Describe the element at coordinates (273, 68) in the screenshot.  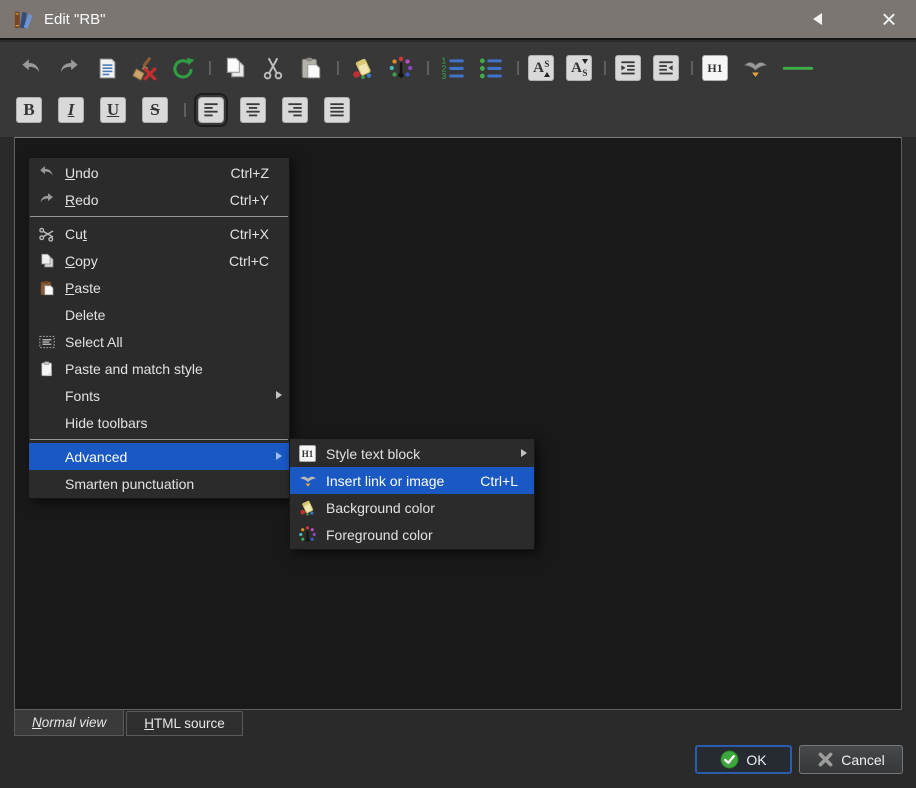
I see `cut-button` at that location.